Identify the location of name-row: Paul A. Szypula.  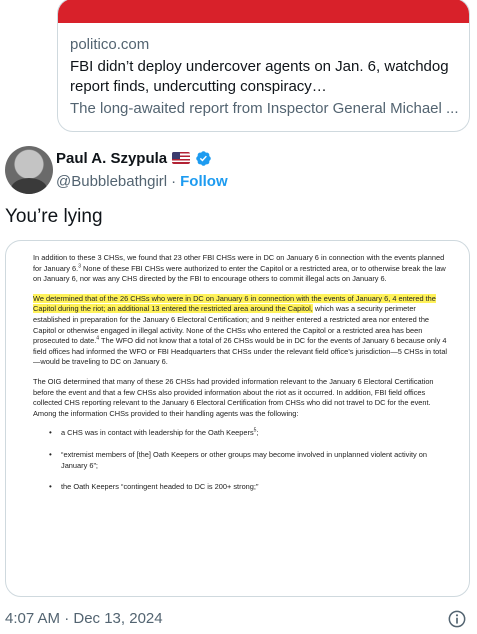
(142, 158).